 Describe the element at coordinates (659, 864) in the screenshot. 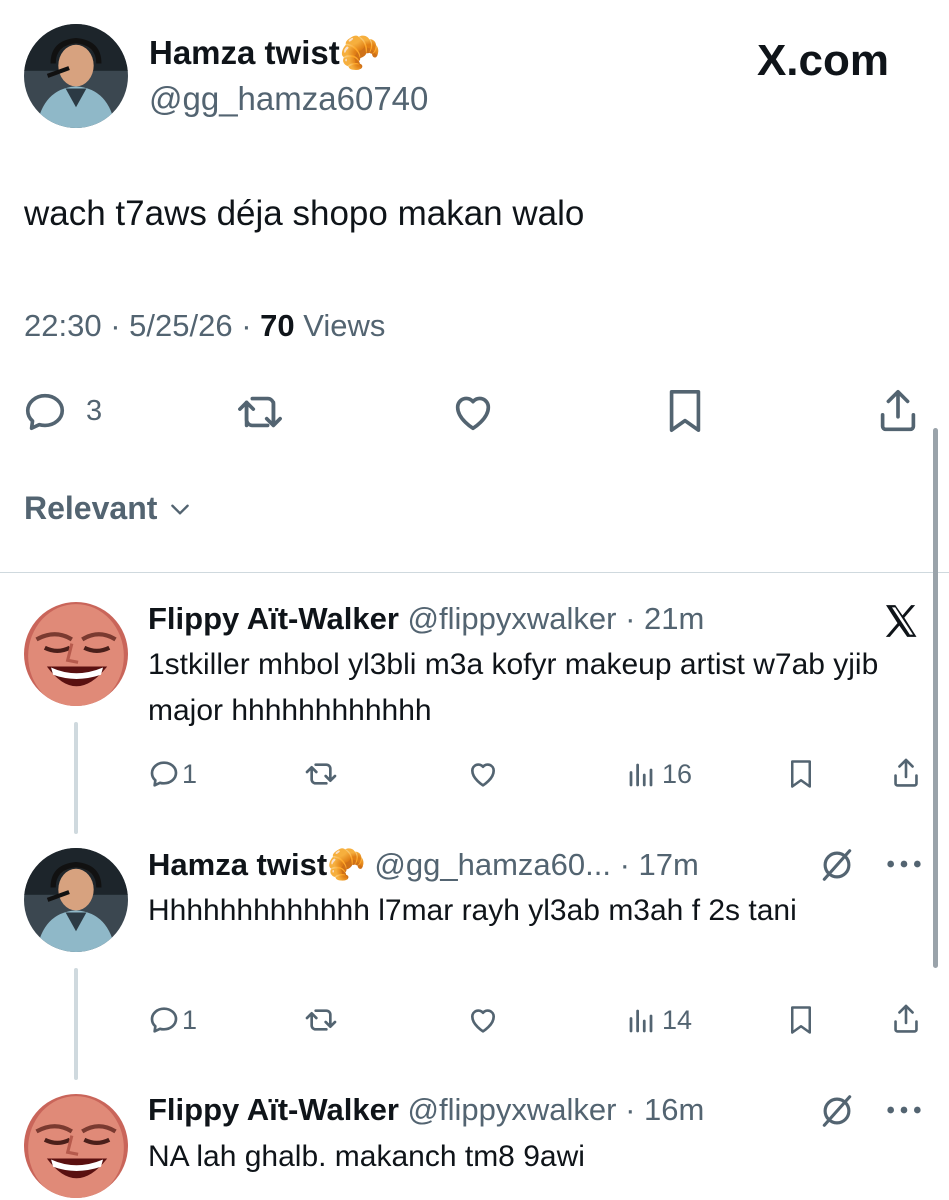

I see `reply-time: · 17m` at that location.